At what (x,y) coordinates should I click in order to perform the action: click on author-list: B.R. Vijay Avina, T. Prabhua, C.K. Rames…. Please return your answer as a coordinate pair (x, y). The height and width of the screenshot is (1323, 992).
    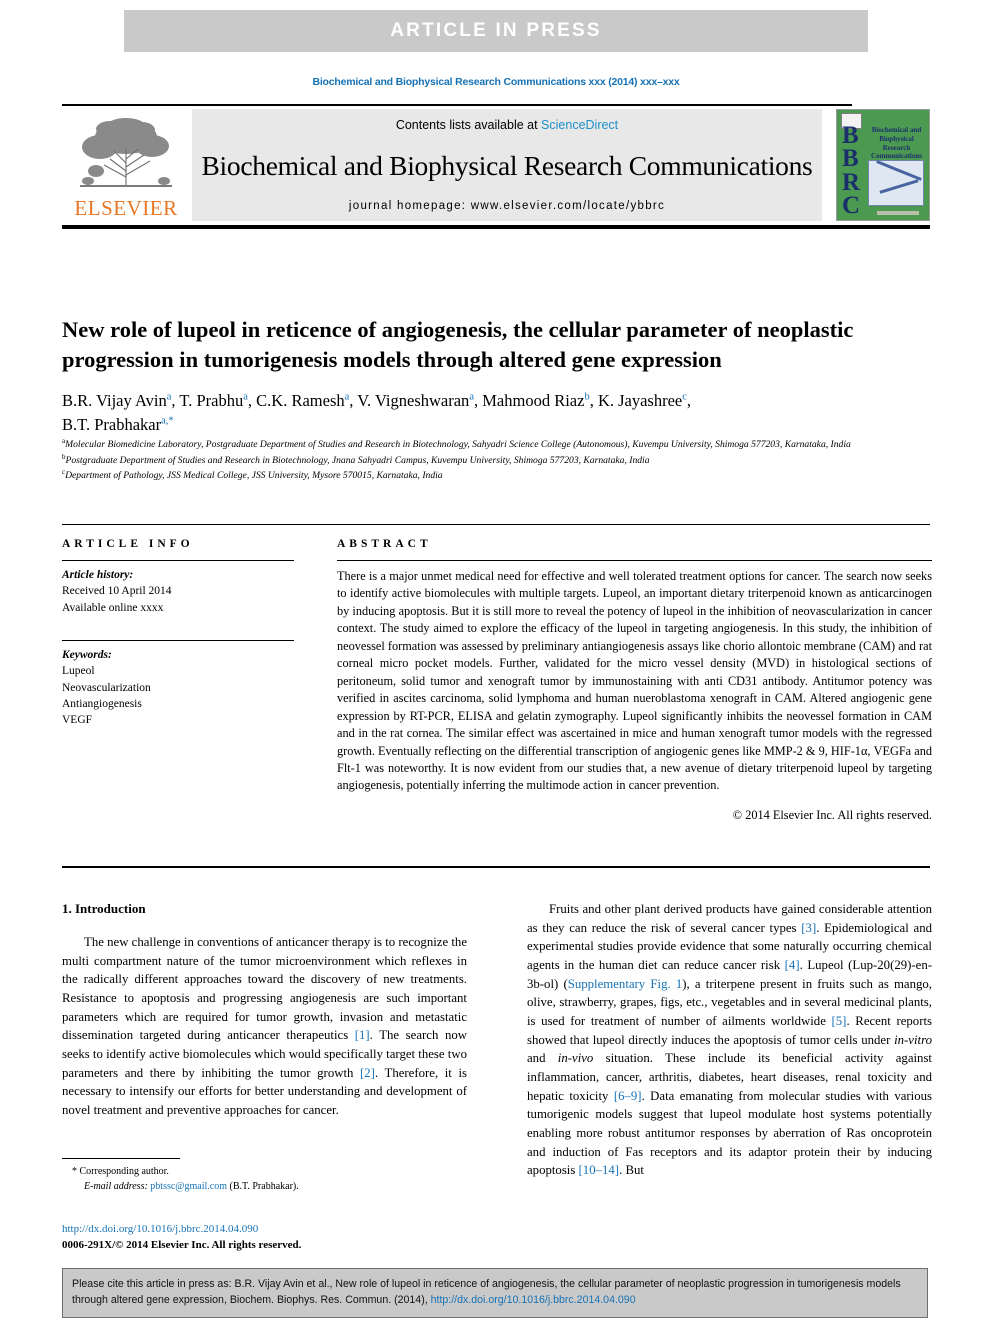
    Looking at the image, I should click on (377, 412).